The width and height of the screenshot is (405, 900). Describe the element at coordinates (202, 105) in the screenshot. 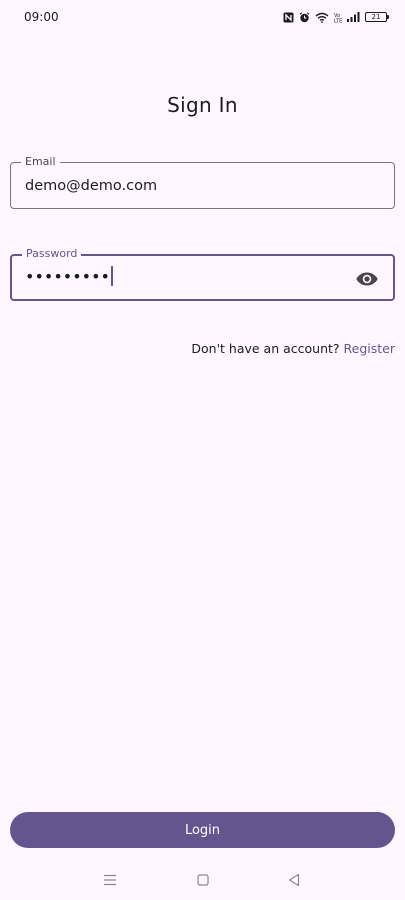

I see `page-title: Sign In` at that location.